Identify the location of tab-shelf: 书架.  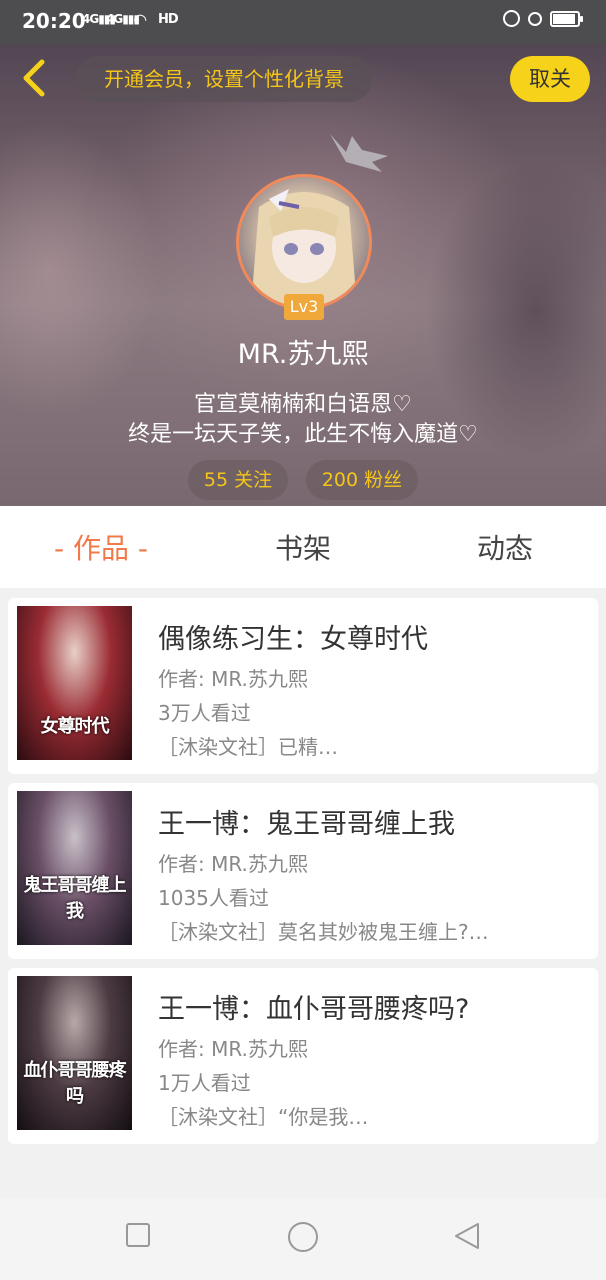
(303, 547).